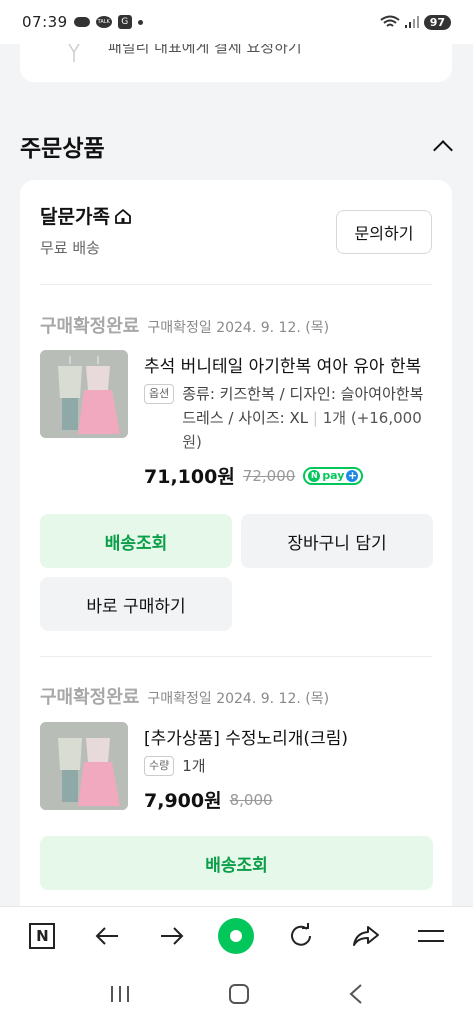  I want to click on menu-icon, so click(431, 936).